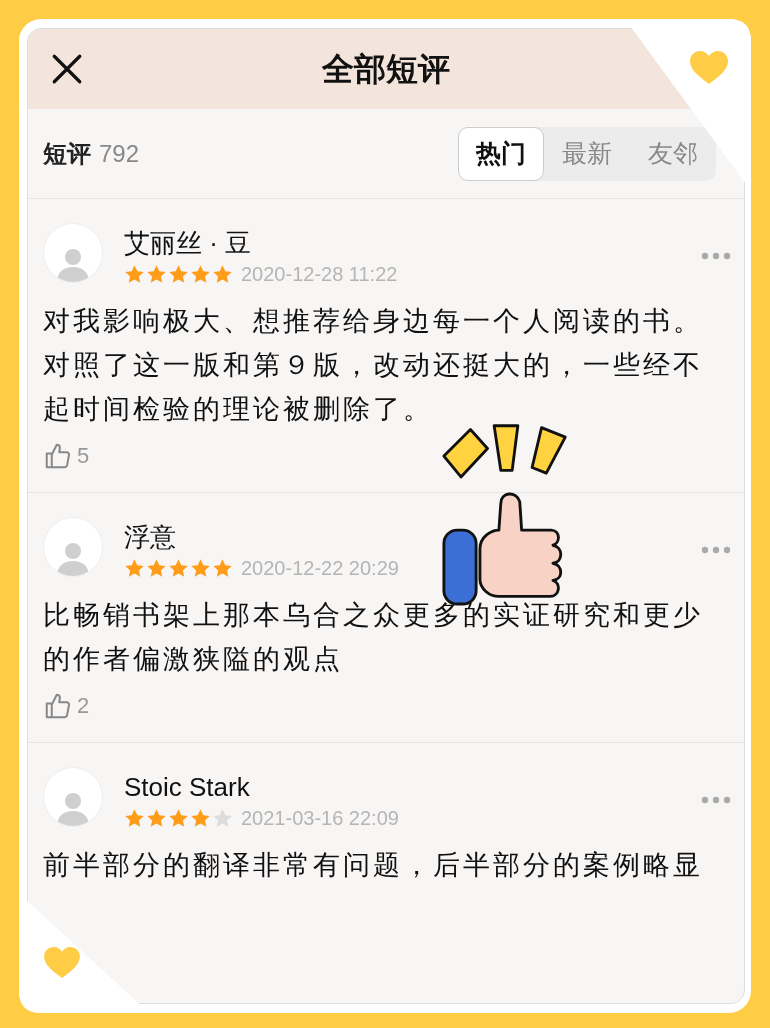 This screenshot has width=770, height=1028. What do you see at coordinates (83, 456) in the screenshot?
I see `like-count: 5` at bounding box center [83, 456].